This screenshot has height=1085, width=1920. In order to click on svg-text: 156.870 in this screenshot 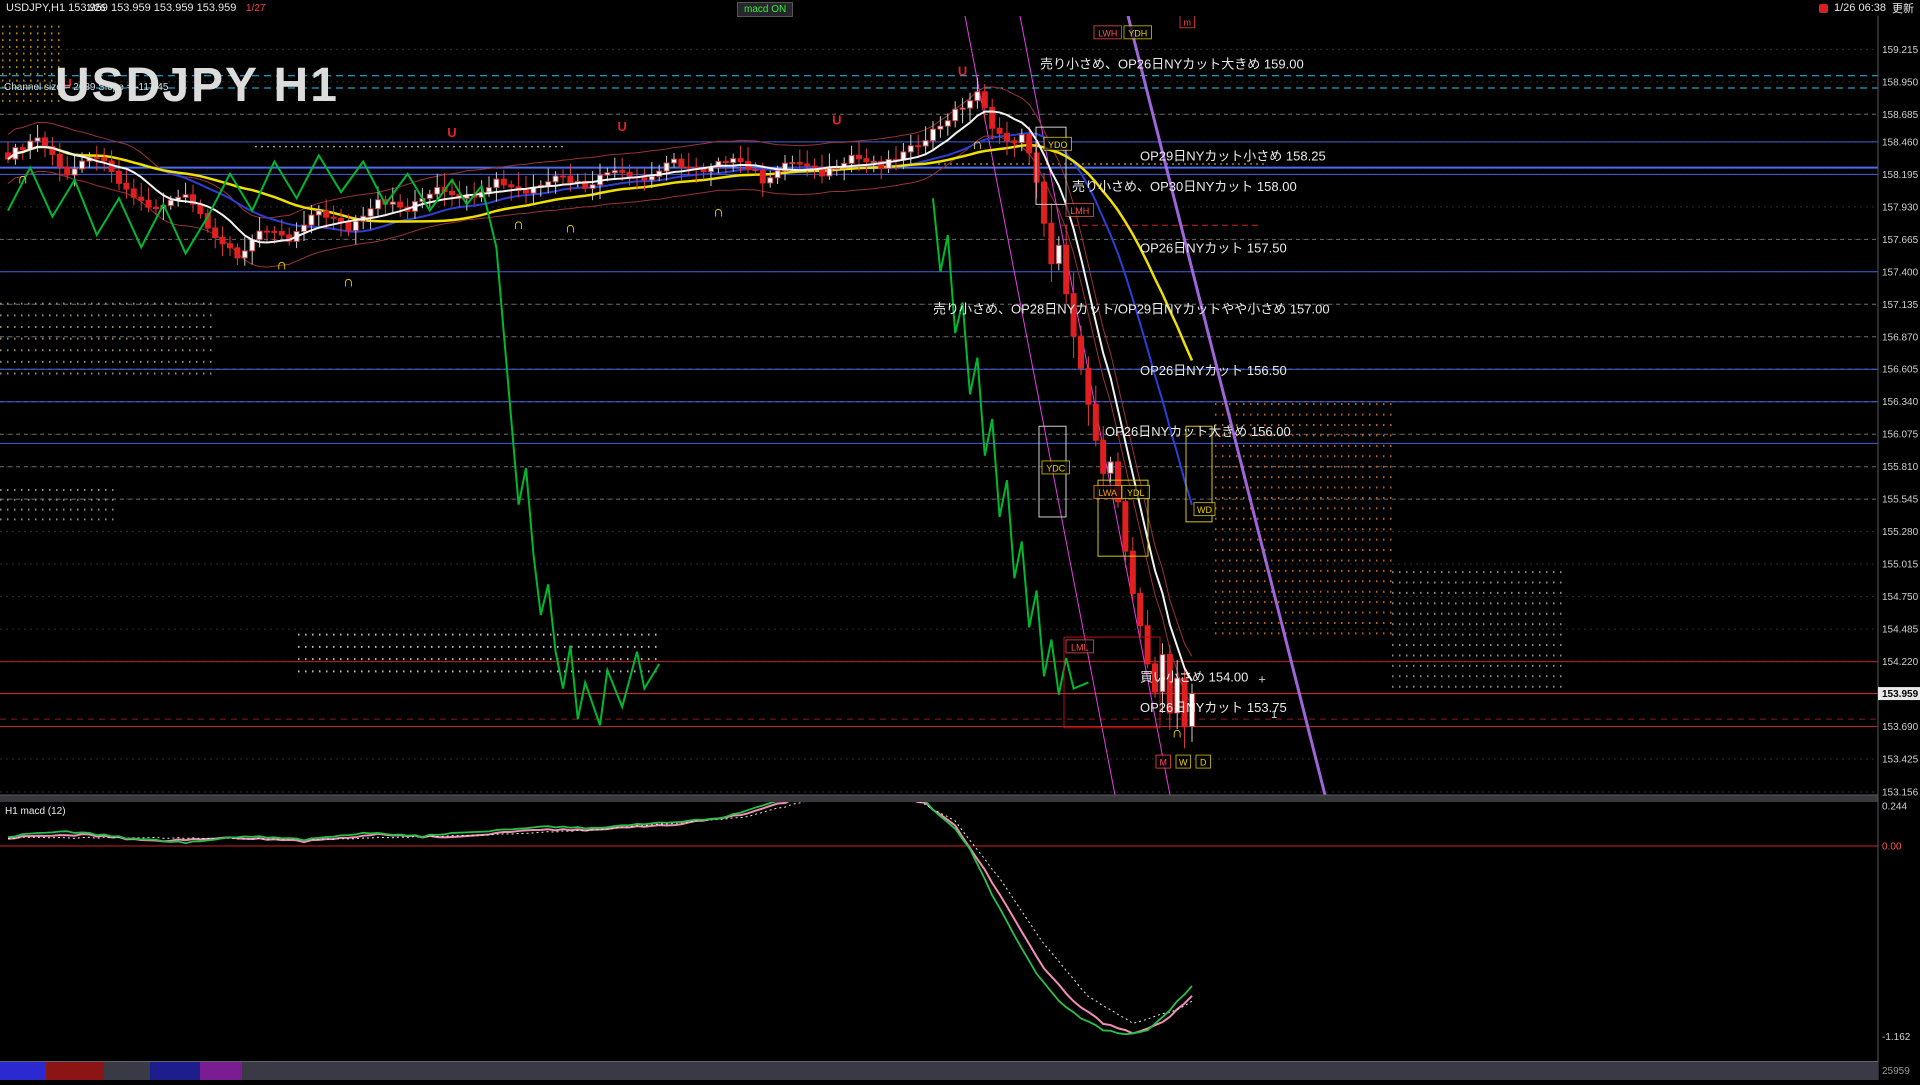, I will do `click(1900, 337)`.